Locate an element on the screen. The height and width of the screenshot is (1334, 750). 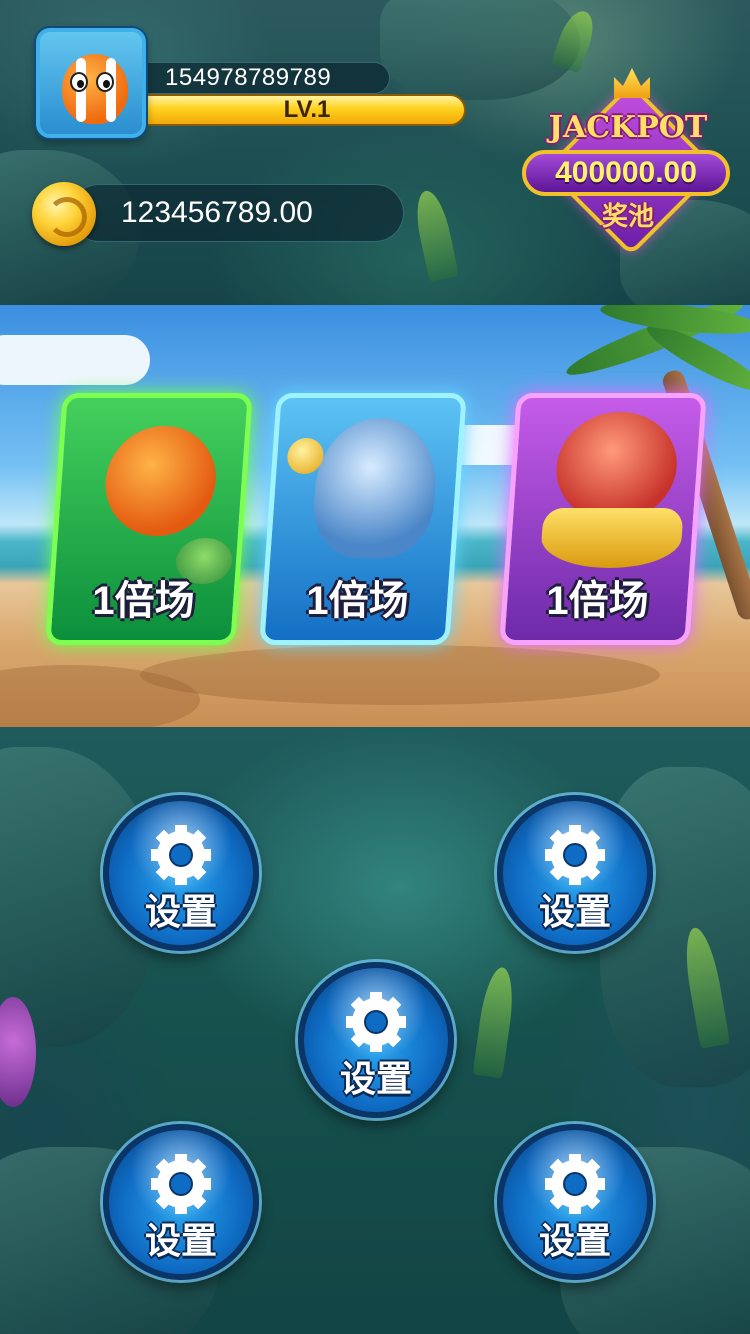
room-card-purple: 1倍场 is located at coordinates (603, 519).